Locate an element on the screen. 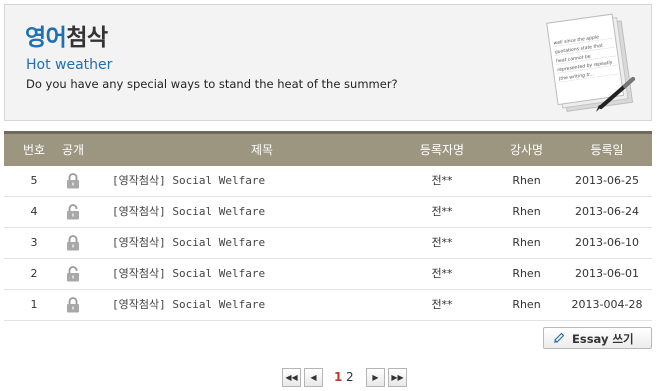 The image size is (657, 391). next-page-button: ▶ is located at coordinates (375, 377).